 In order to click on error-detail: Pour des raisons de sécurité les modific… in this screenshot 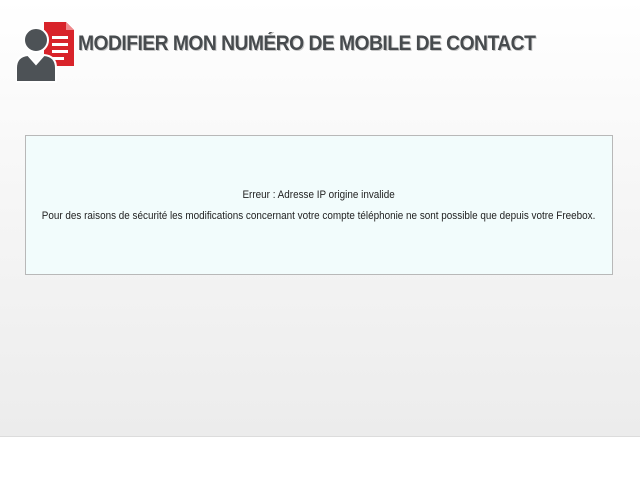, I will do `click(319, 216)`.